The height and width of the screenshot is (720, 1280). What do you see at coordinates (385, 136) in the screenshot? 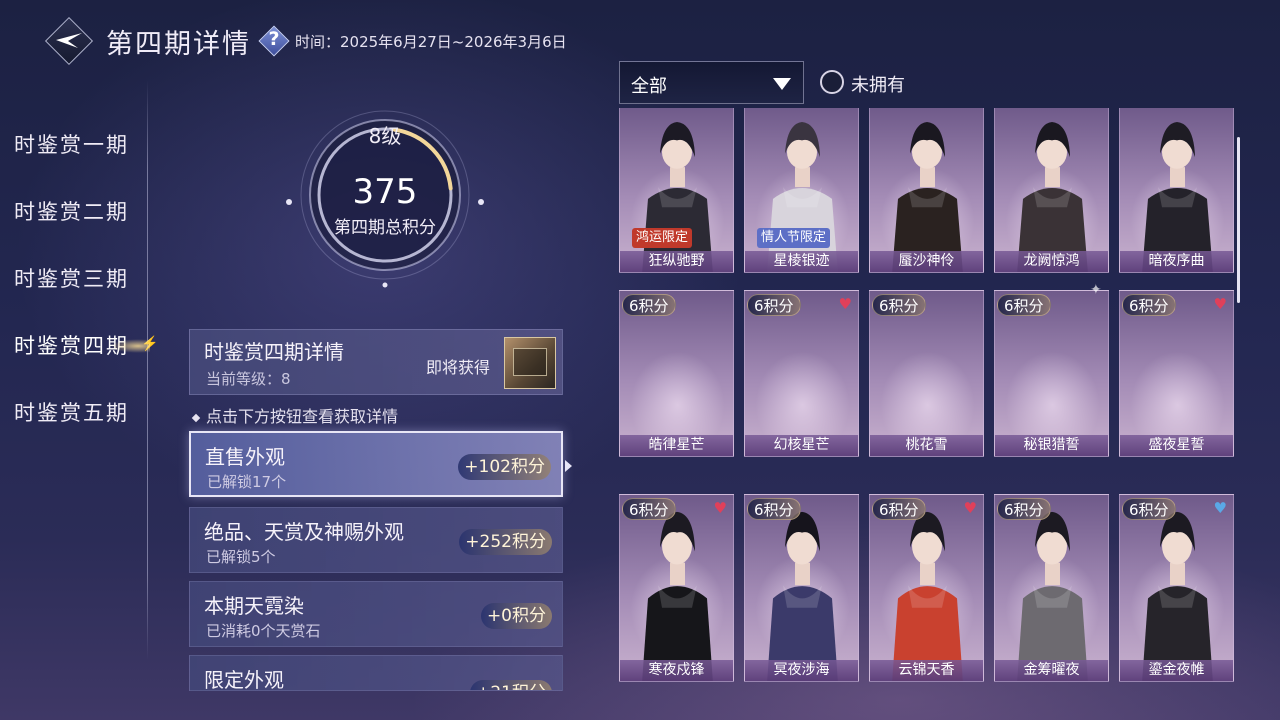
I see `level-text: 8级` at bounding box center [385, 136].